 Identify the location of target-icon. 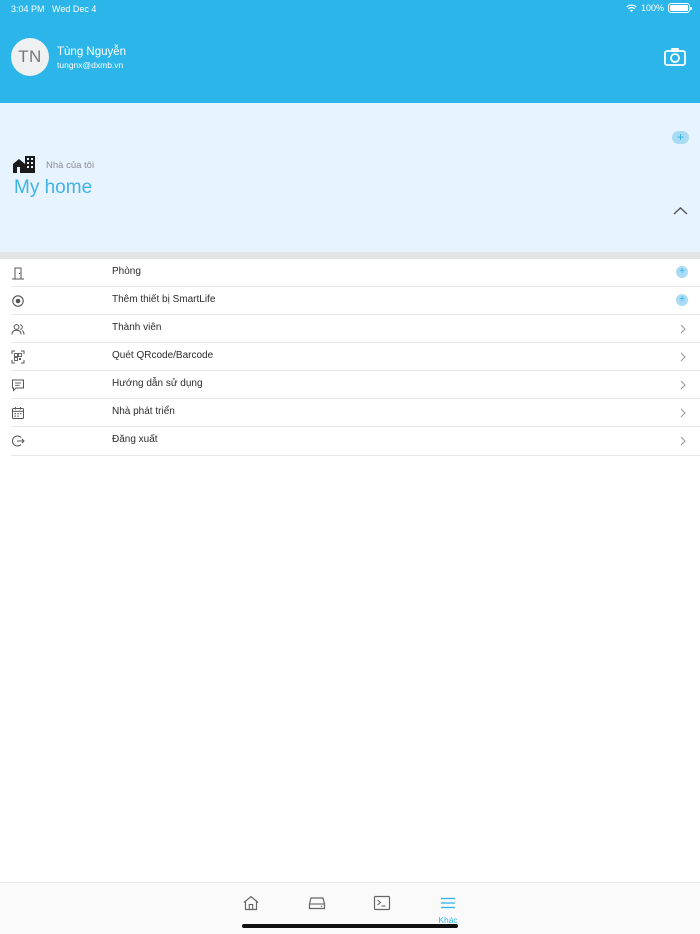
(18, 301).